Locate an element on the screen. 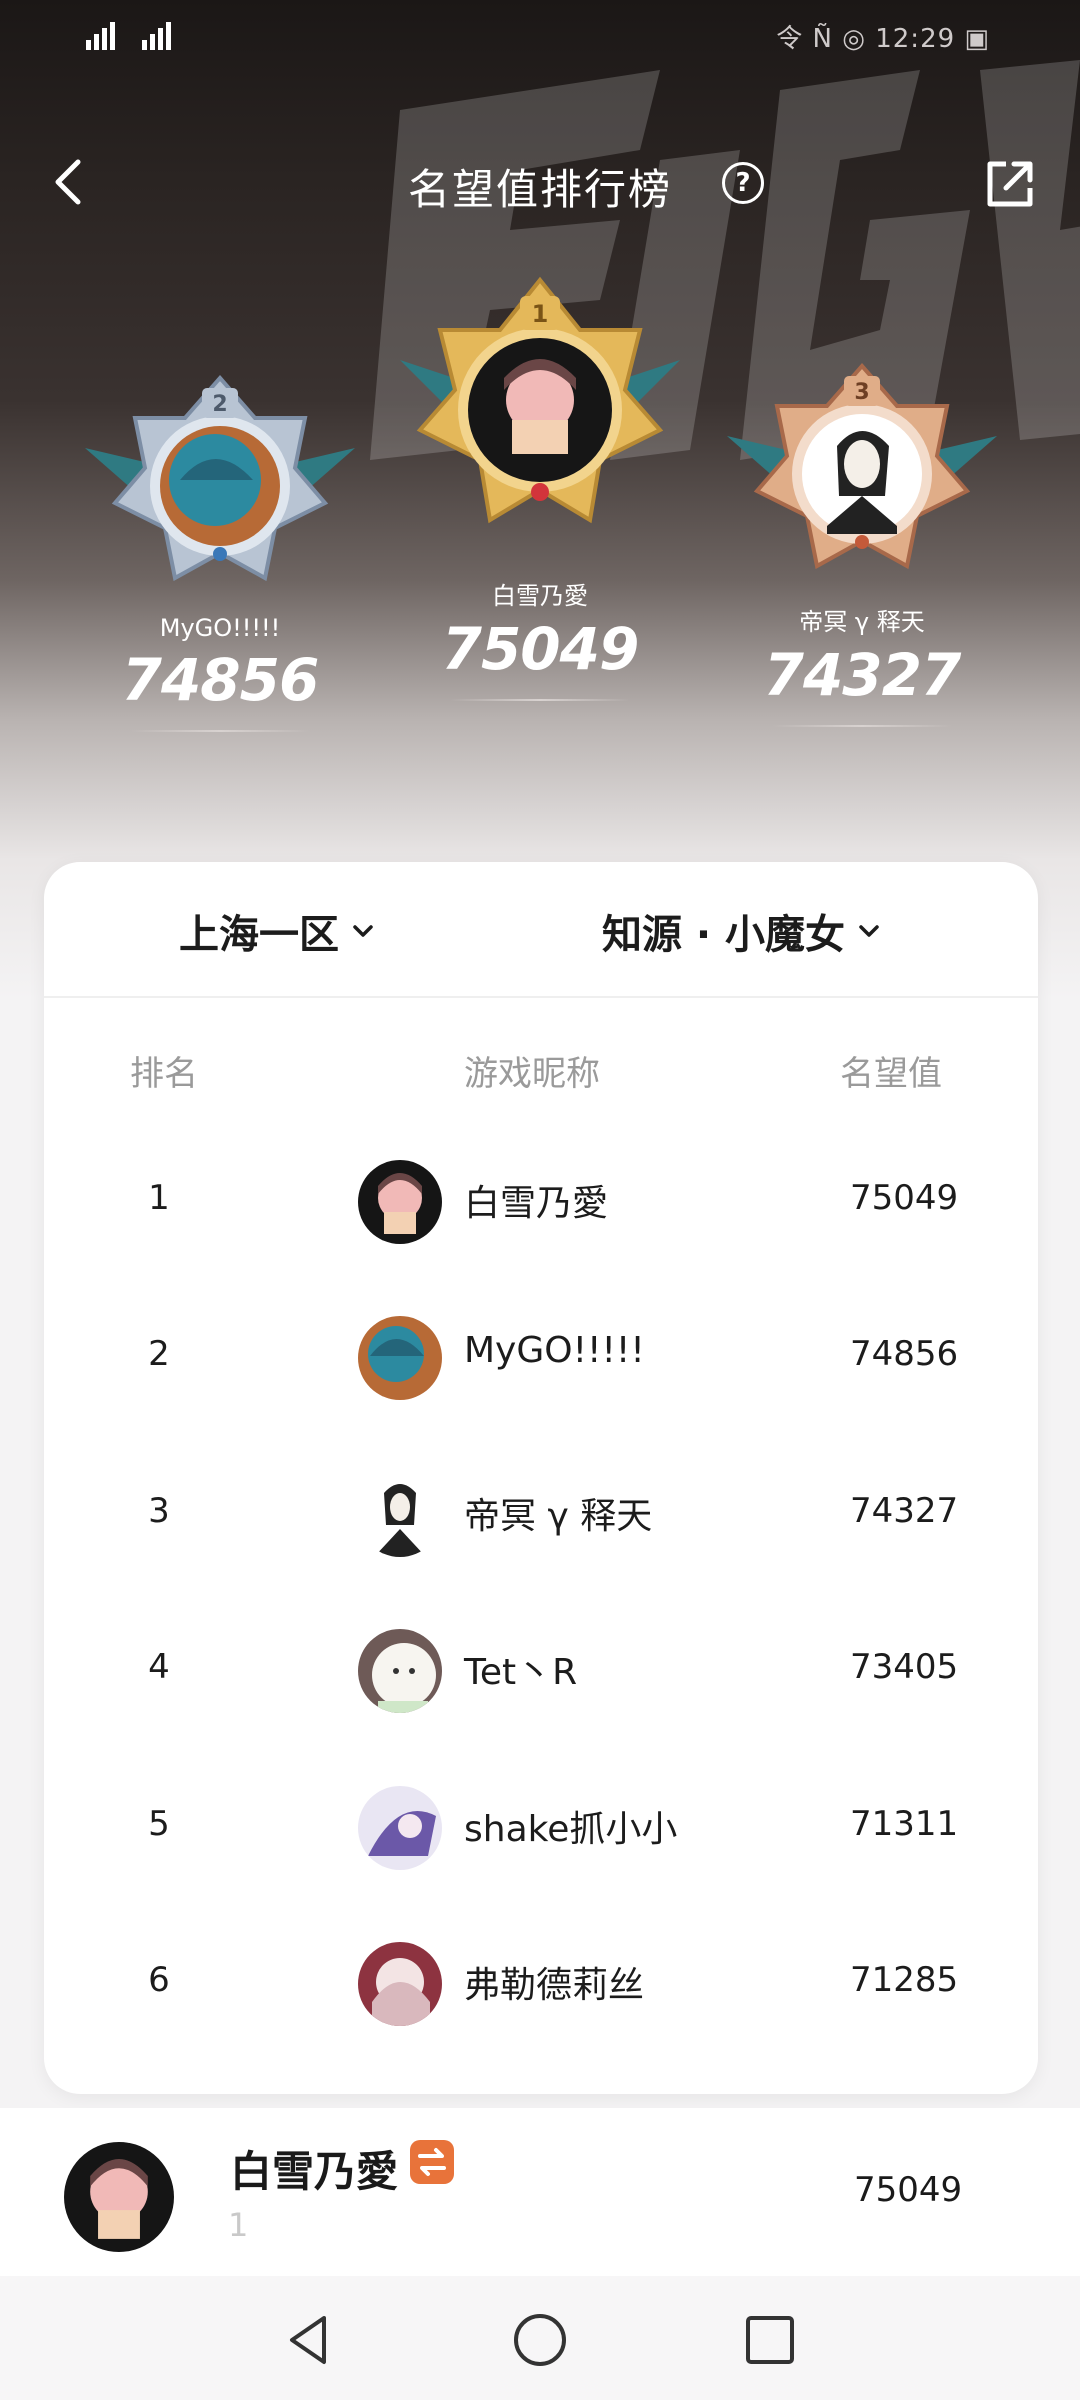 This screenshot has height=2400, width=1080. svg-text: 1 is located at coordinates (540, 314).